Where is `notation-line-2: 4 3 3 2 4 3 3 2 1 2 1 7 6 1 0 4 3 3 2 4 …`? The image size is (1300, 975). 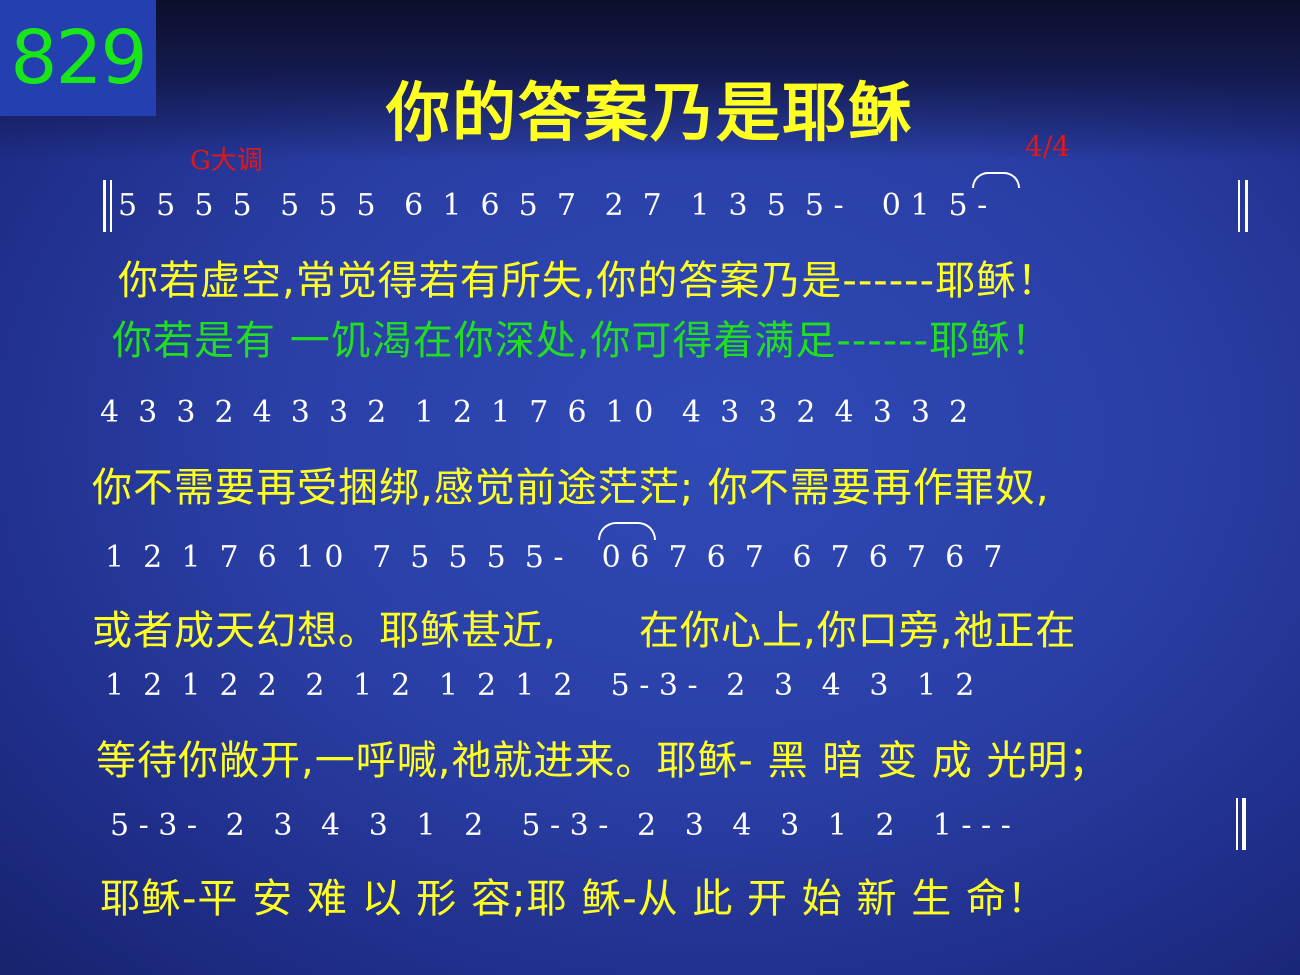
notation-line-2: 4 3 3 2 4 3 3 2 1 2 1 7 6 1 0 4 3 3 2 4 … is located at coordinates (534, 412).